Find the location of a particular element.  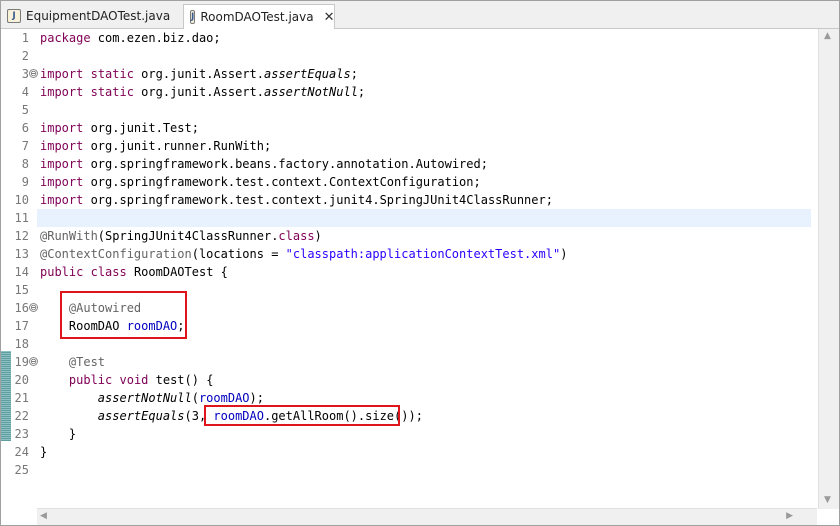

code-line: package com.ezen.biz.dao; is located at coordinates (130, 38).